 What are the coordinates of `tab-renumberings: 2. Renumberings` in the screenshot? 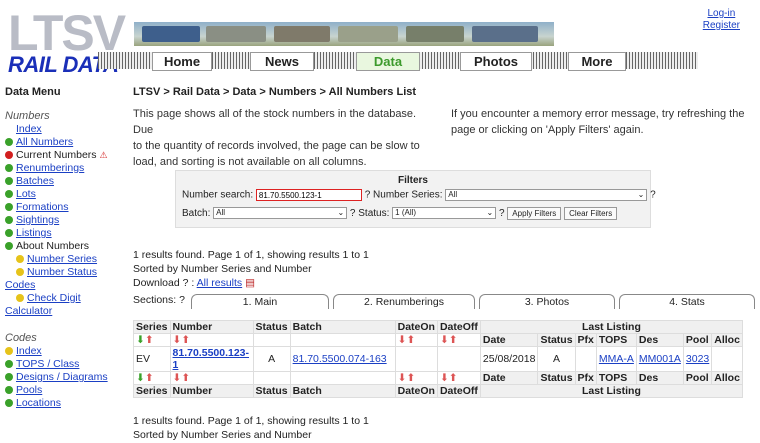 It's located at (404, 301).